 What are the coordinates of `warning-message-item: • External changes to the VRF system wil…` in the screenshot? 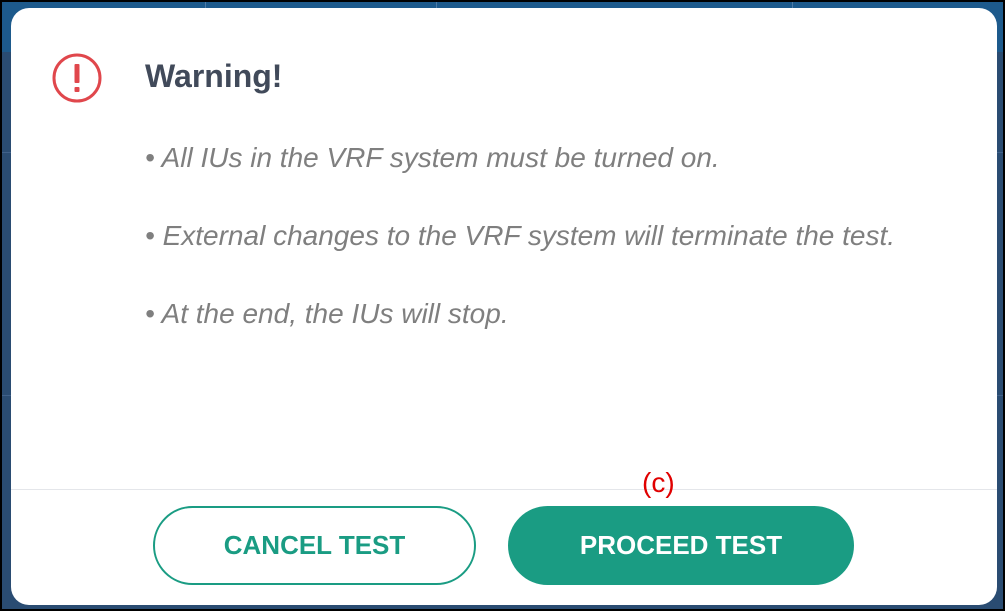 It's located at (520, 235).